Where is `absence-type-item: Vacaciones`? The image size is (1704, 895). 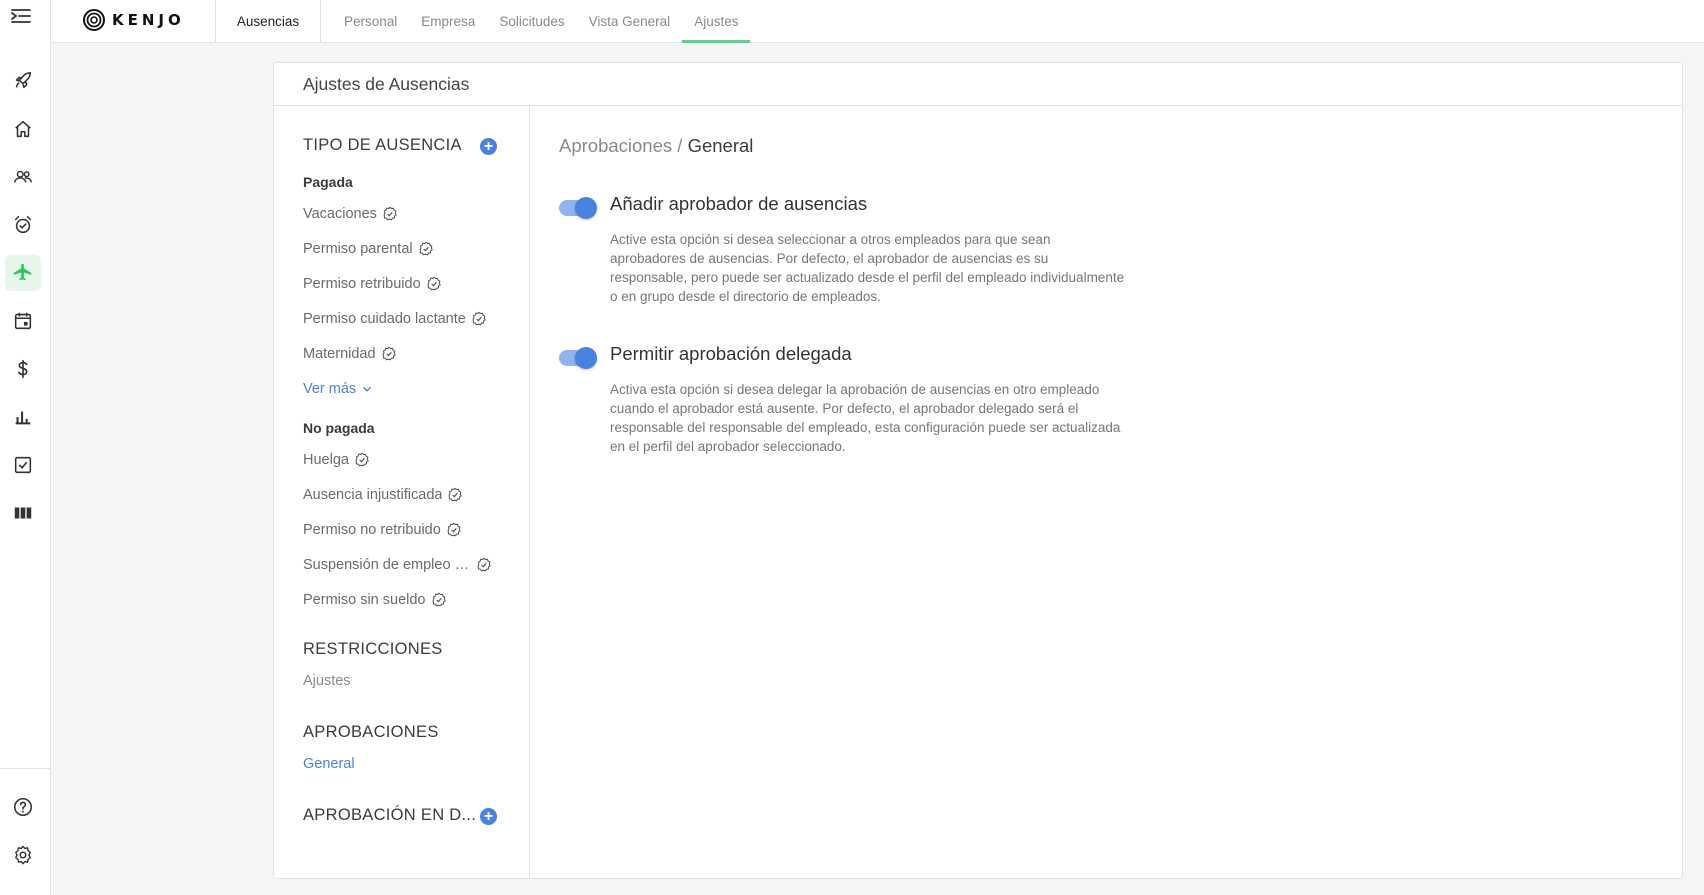 absence-type-item: Vacaciones is located at coordinates (403, 214).